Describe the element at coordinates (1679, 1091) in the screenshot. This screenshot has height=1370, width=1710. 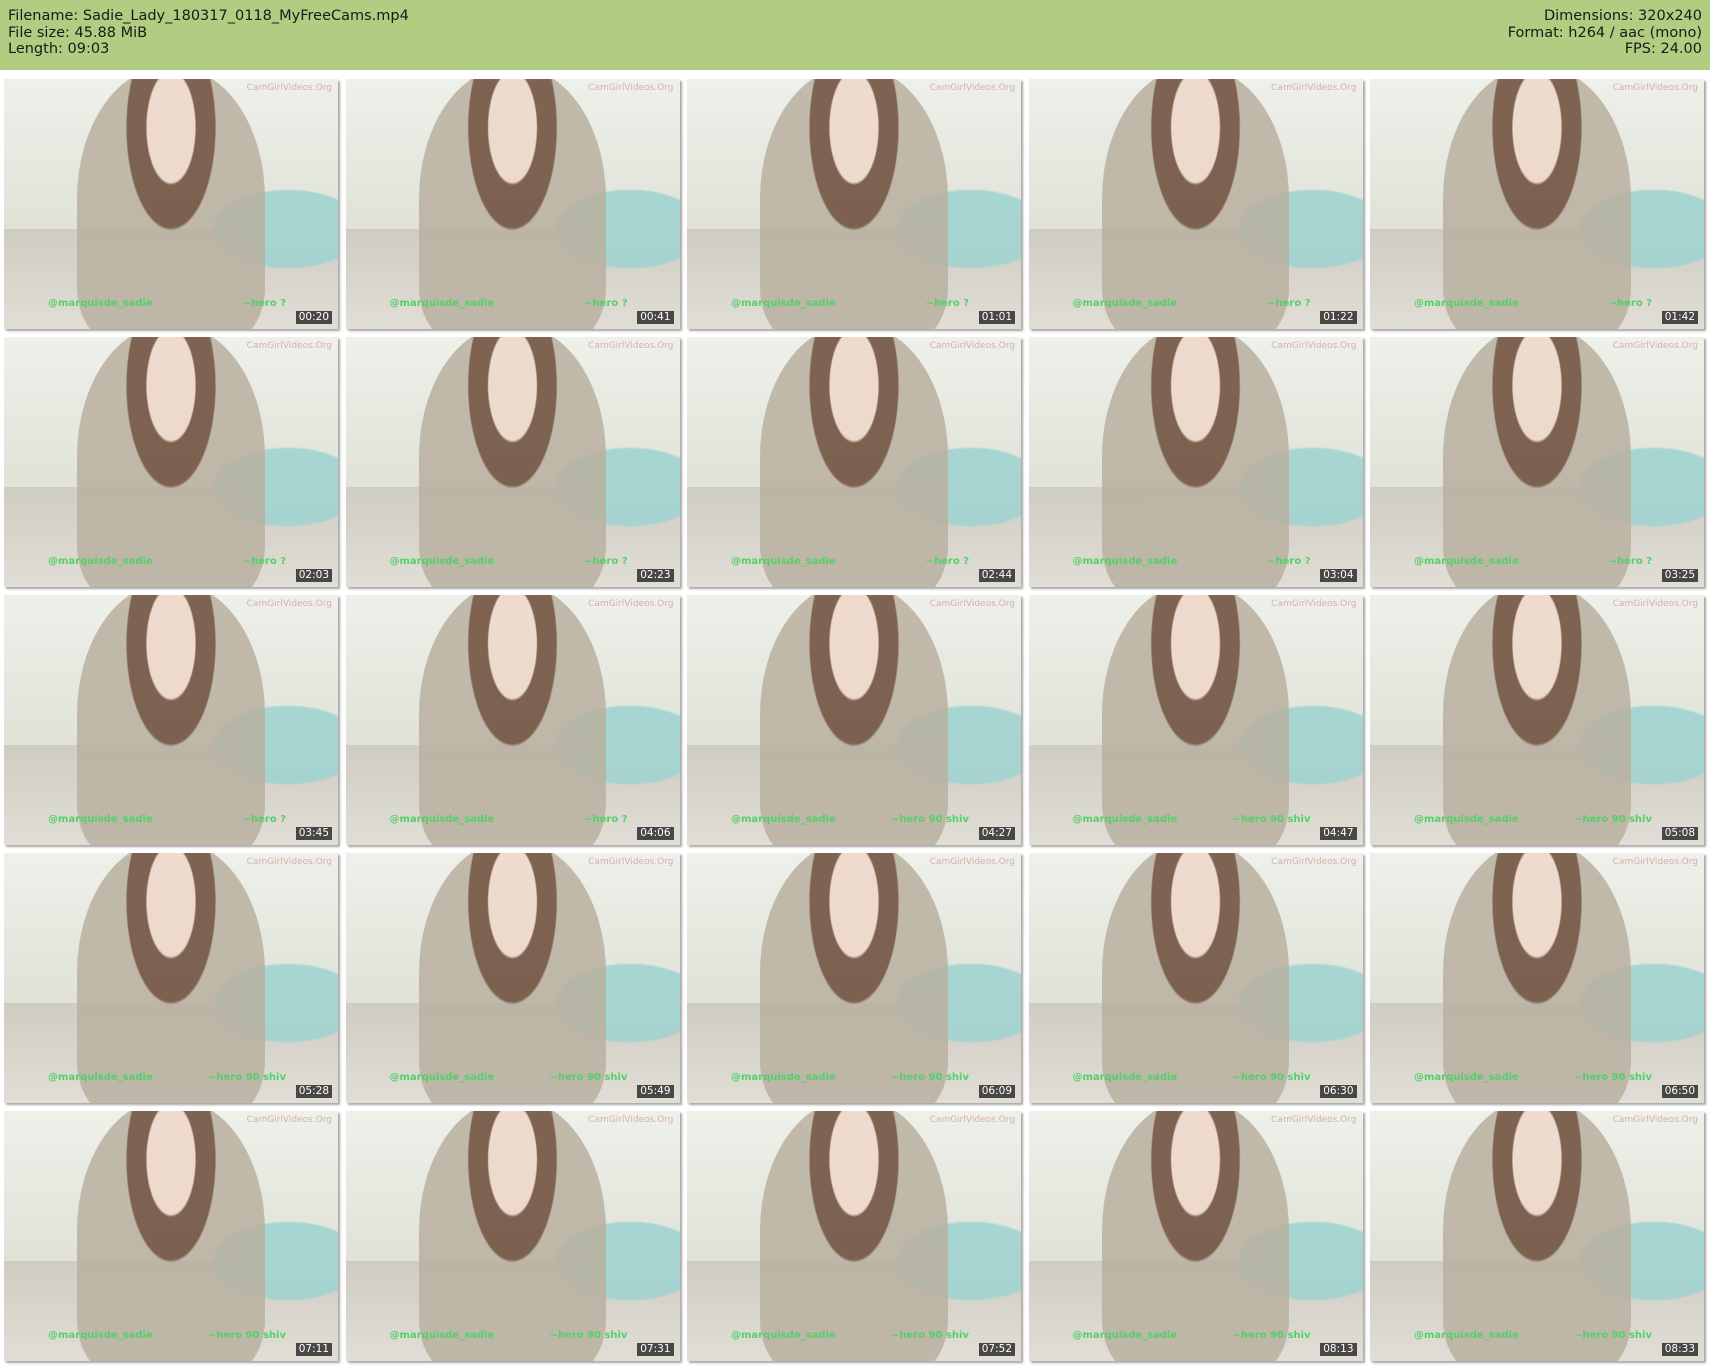
I see `timestamp-badge: 06:50` at that location.